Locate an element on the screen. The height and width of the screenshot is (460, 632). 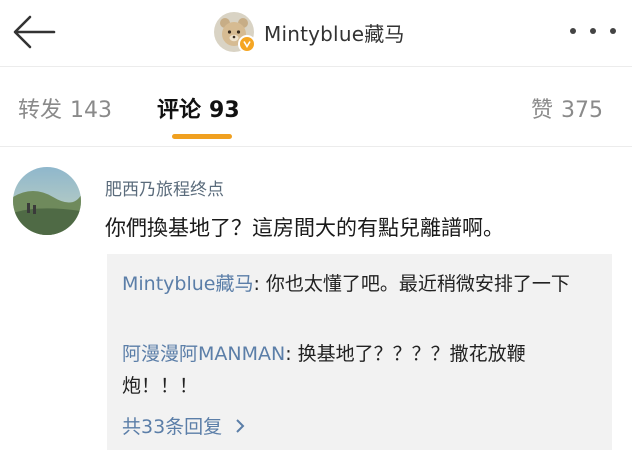
reply-user: Mintyblue藏马 is located at coordinates (187, 284).